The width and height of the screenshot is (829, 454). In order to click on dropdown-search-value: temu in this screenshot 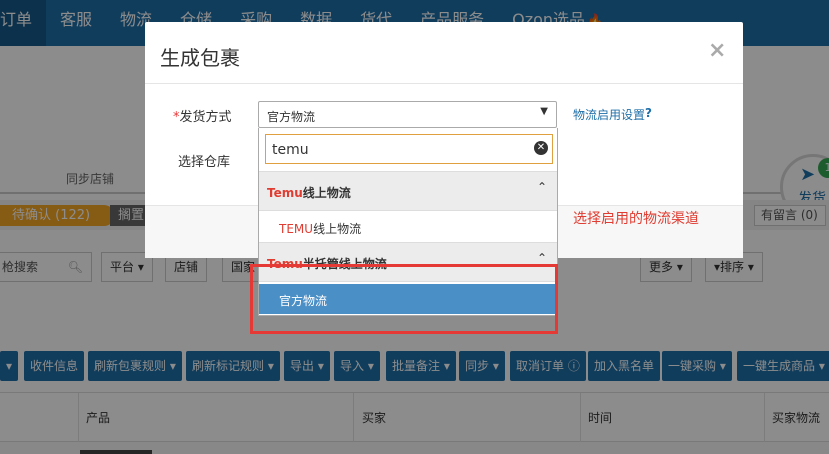, I will do `click(290, 150)`.